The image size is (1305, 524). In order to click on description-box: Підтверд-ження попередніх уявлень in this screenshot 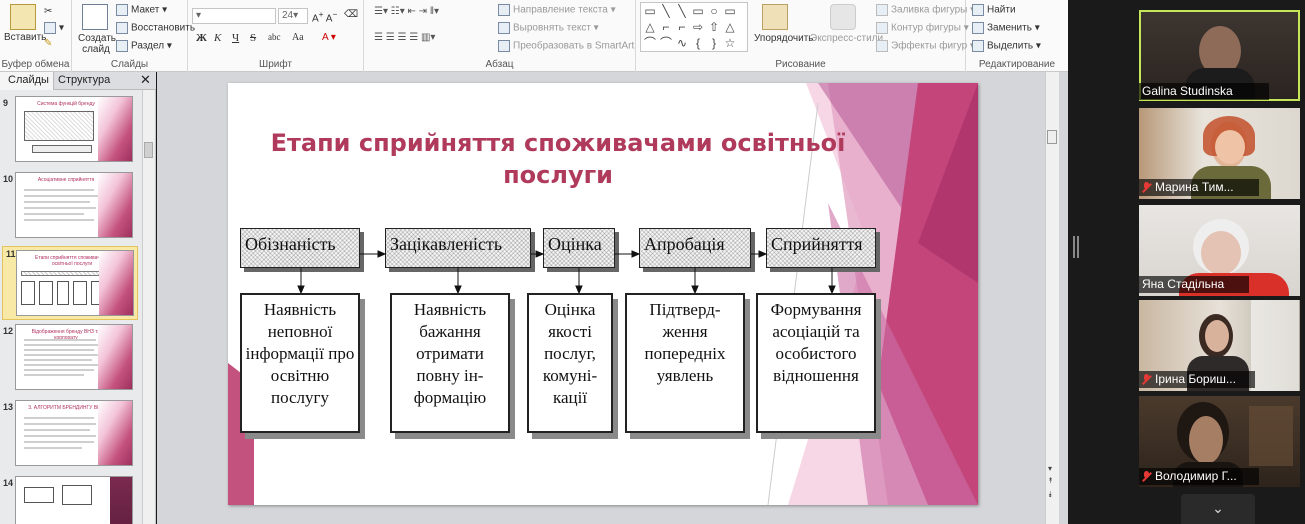, I will do `click(685, 363)`.